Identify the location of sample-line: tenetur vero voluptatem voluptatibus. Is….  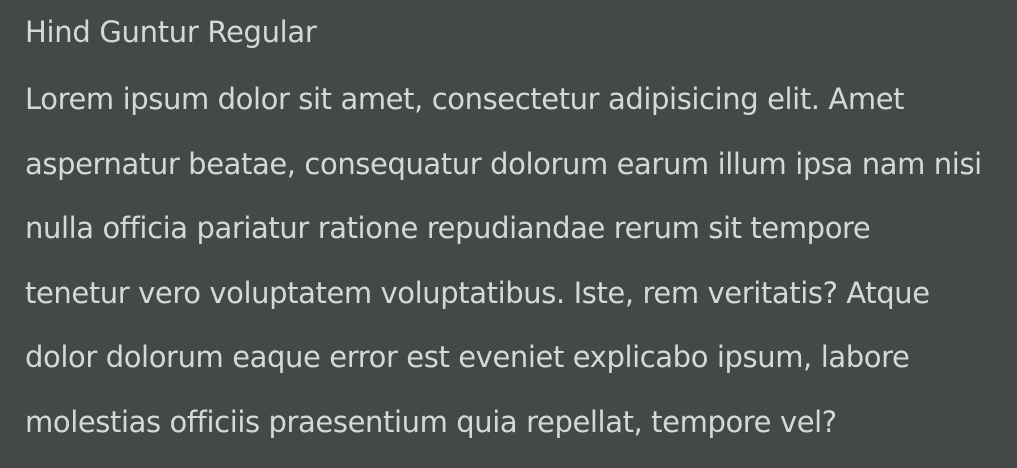
(477, 292).